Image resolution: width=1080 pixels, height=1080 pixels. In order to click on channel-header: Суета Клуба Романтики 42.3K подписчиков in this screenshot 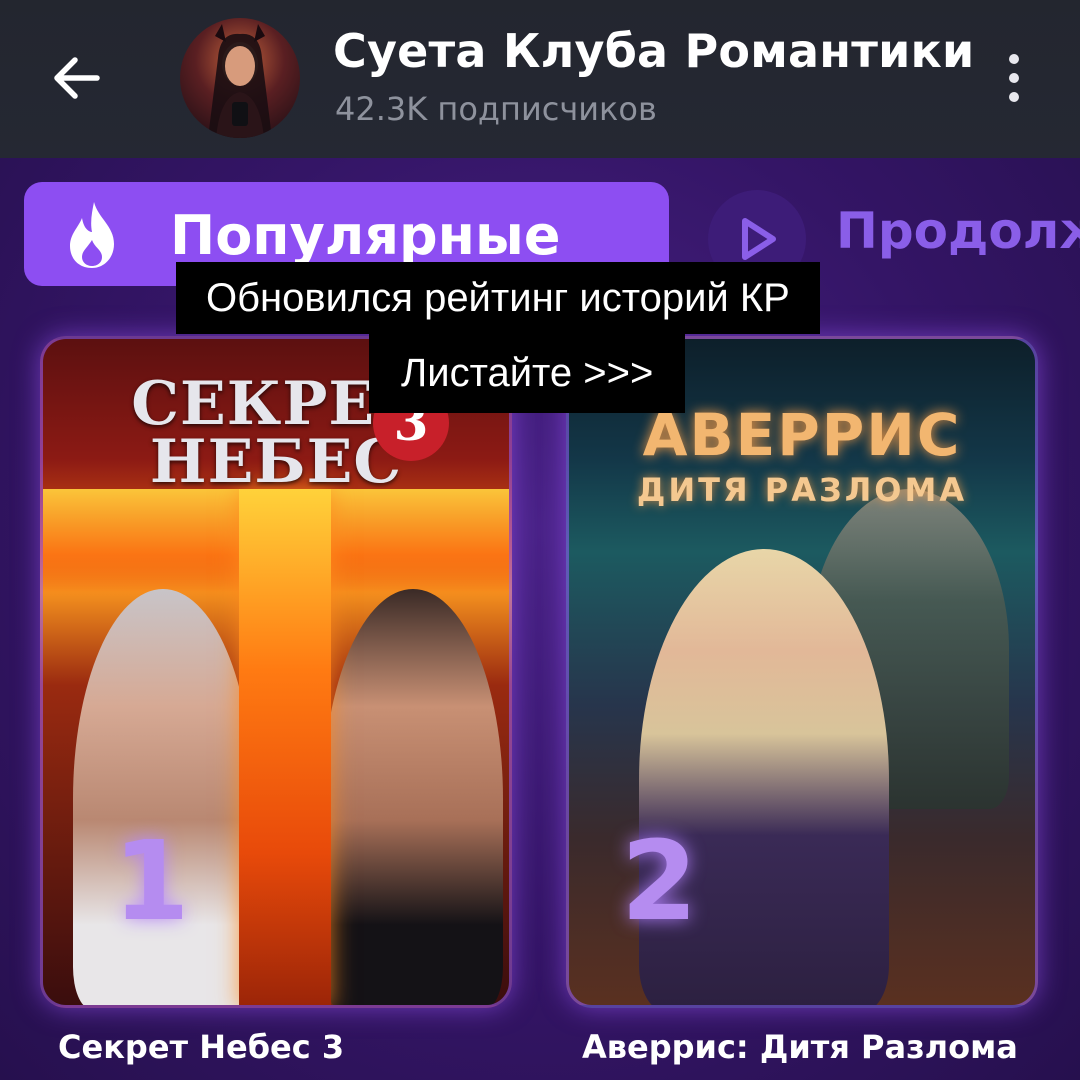, I will do `click(540, 79)`.